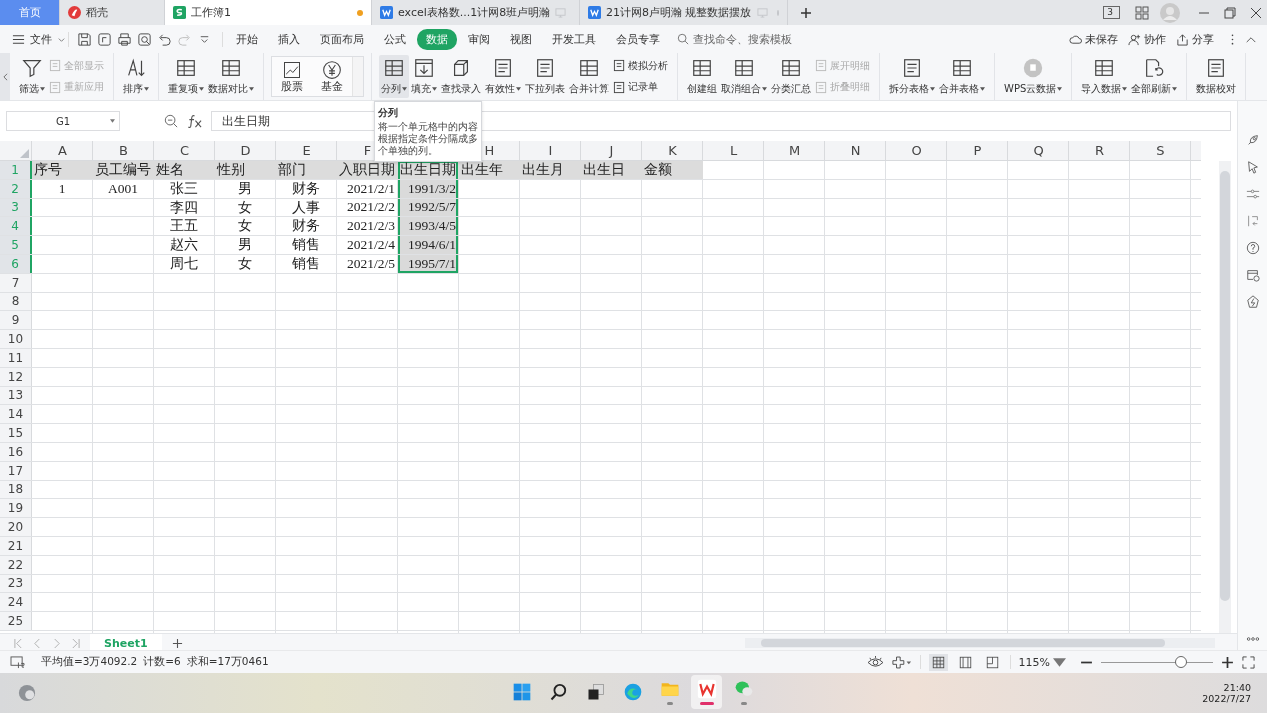 The height and width of the screenshot is (713, 1267). I want to click on row-header: 24, so click(16, 602).